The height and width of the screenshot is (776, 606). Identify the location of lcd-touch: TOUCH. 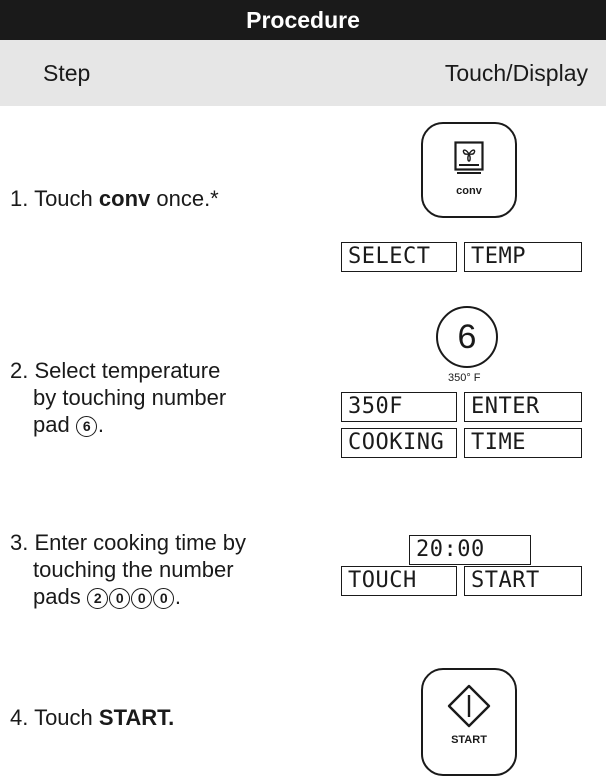
(399, 581).